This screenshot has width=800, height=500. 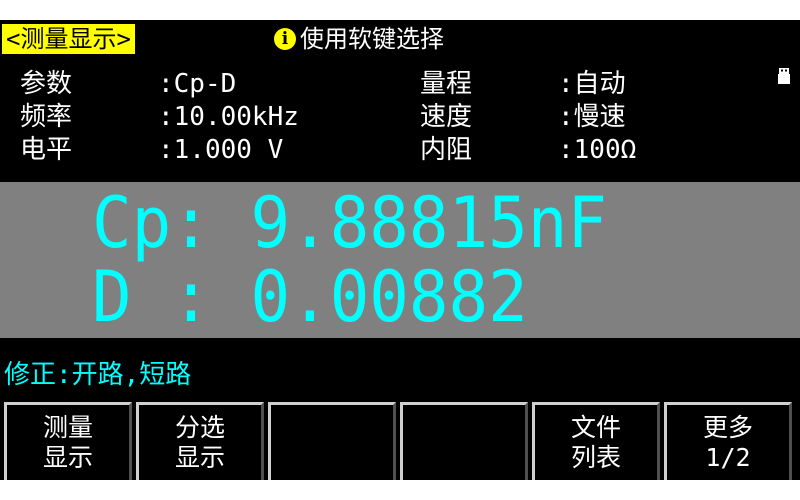 What do you see at coordinates (197, 84) in the screenshot?
I see `param-value: :Cp-D` at bounding box center [197, 84].